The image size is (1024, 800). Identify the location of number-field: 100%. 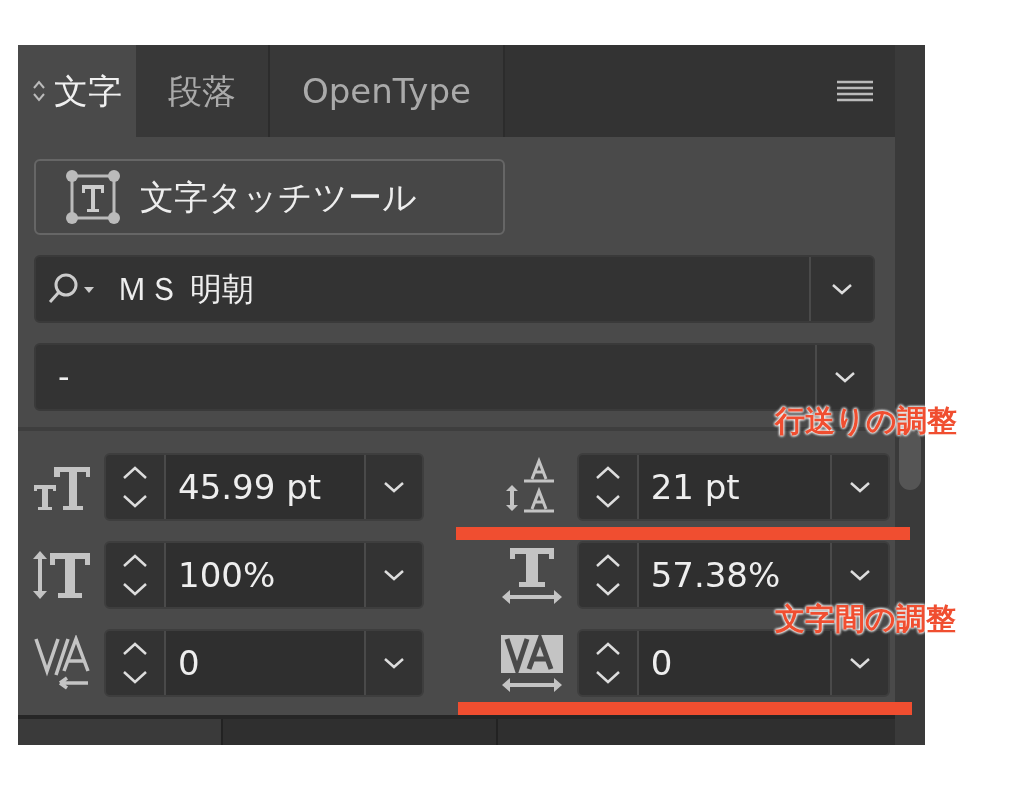
(264, 575).